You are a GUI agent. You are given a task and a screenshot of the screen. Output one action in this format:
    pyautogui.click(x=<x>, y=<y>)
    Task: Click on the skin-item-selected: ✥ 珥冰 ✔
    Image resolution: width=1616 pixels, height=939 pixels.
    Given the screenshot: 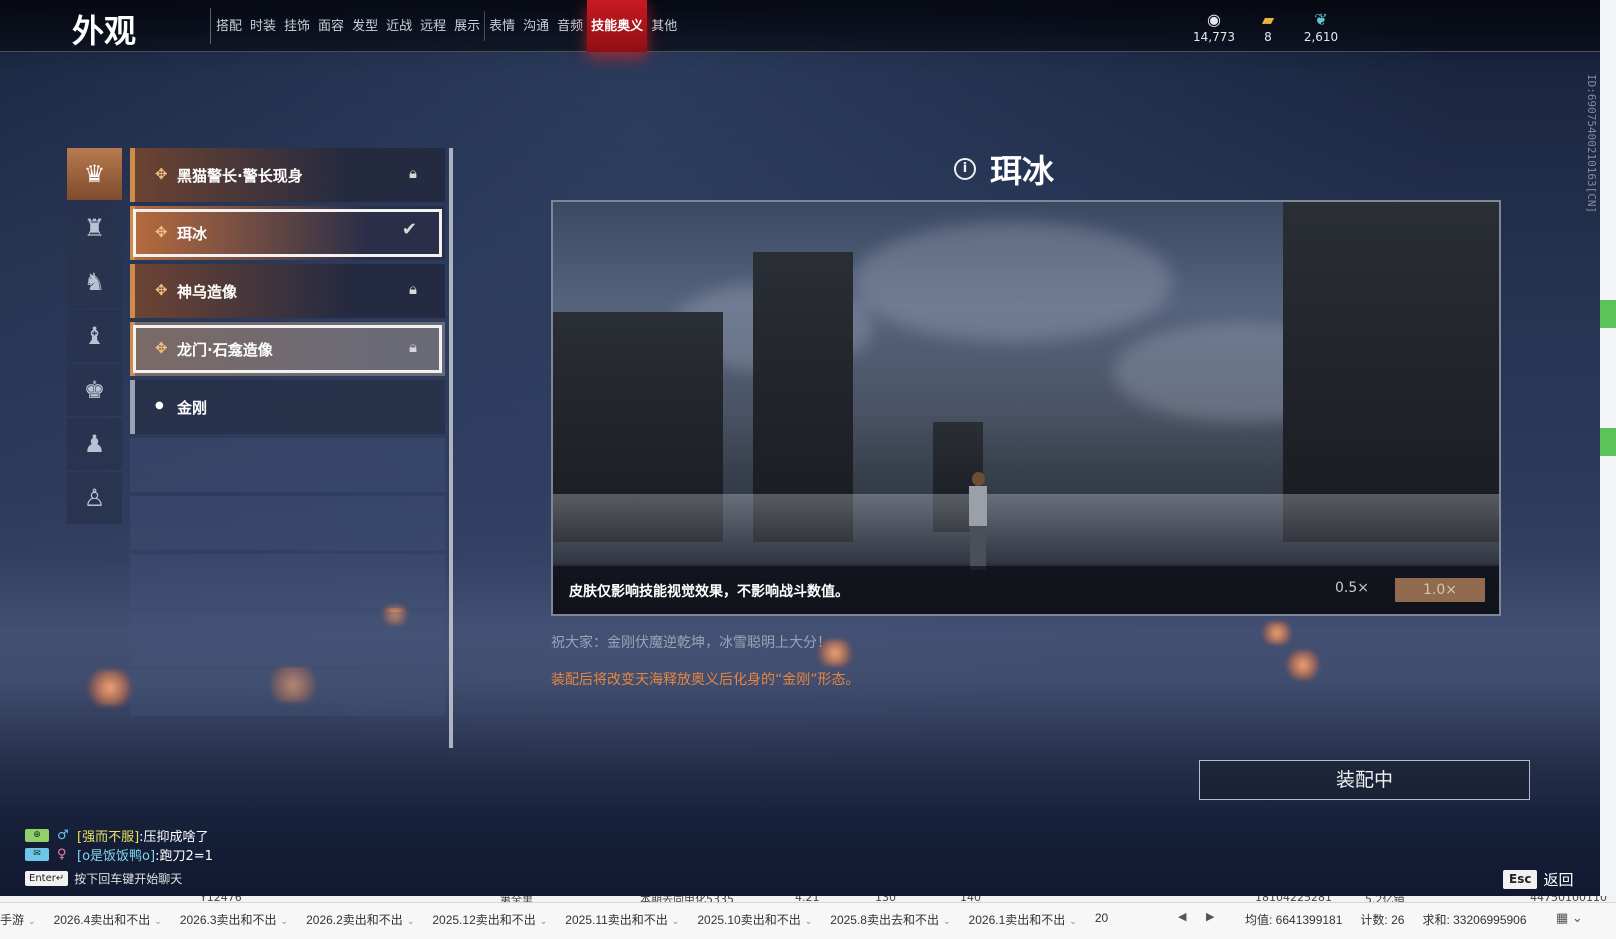 What is the action you would take?
    pyautogui.click(x=287, y=233)
    